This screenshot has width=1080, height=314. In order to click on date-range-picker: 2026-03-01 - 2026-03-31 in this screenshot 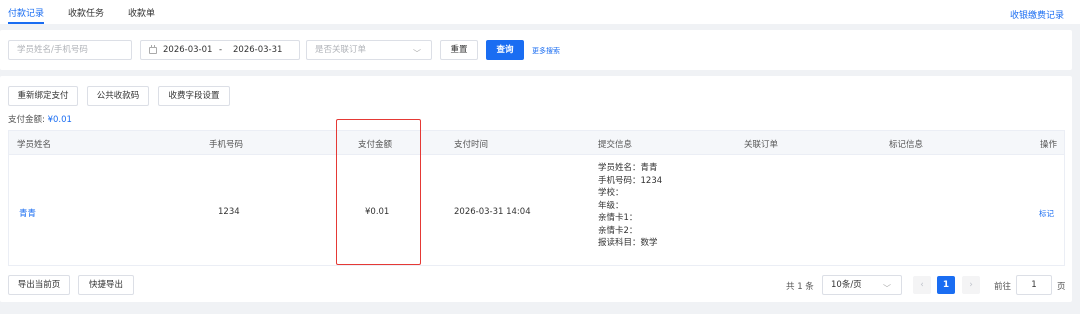, I will do `click(220, 50)`.